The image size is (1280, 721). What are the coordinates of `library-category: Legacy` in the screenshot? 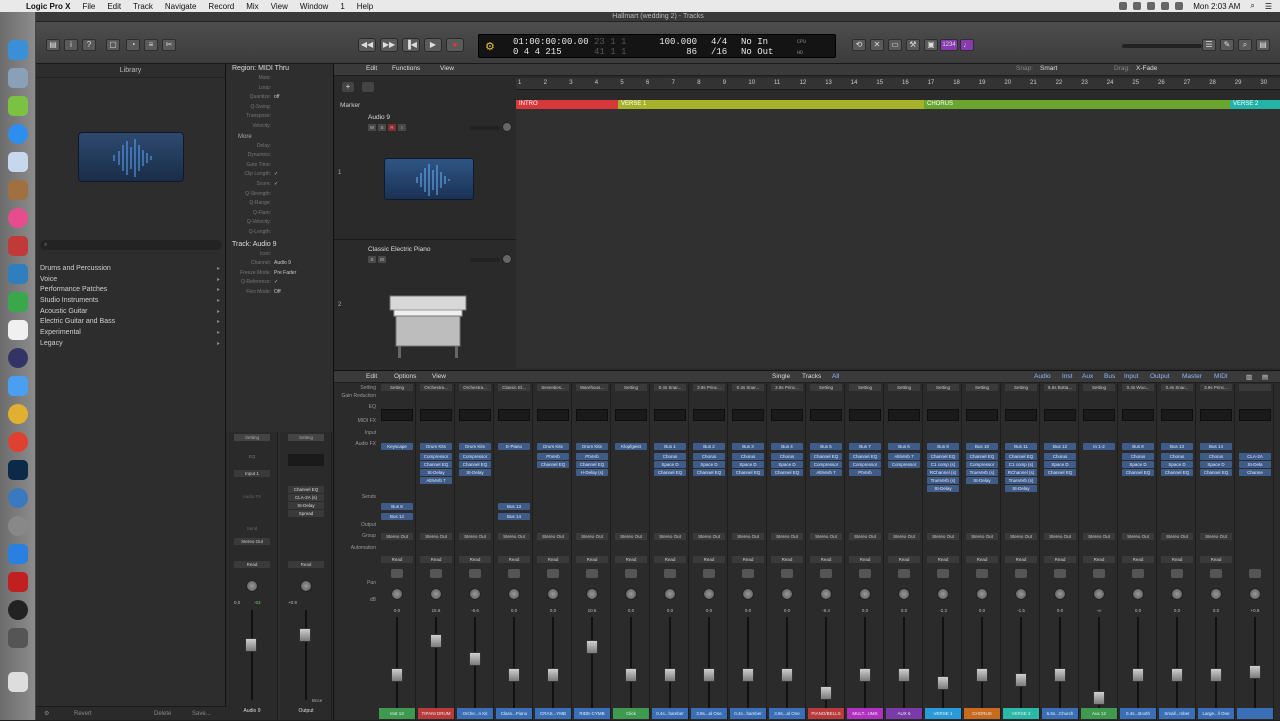 It's located at (131, 344).